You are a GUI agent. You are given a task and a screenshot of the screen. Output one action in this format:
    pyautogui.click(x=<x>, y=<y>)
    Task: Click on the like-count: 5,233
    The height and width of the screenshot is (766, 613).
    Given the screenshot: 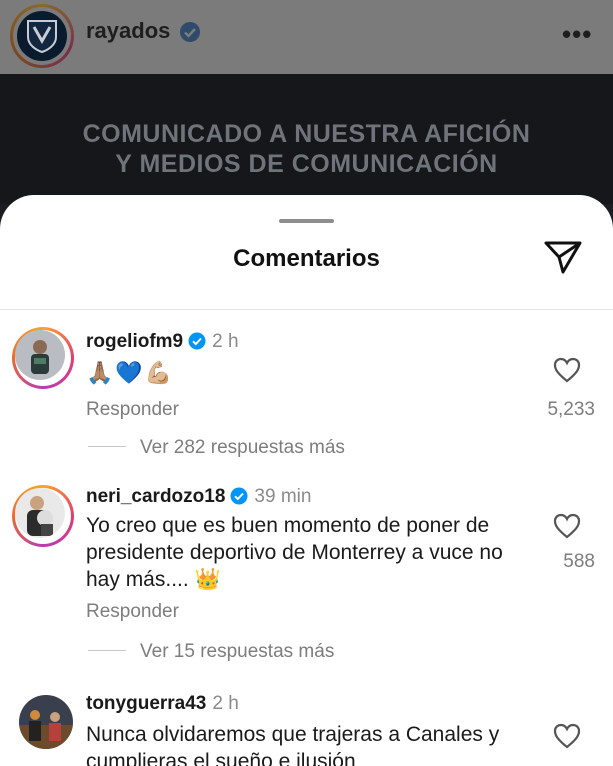 What is the action you would take?
    pyautogui.click(x=571, y=409)
    